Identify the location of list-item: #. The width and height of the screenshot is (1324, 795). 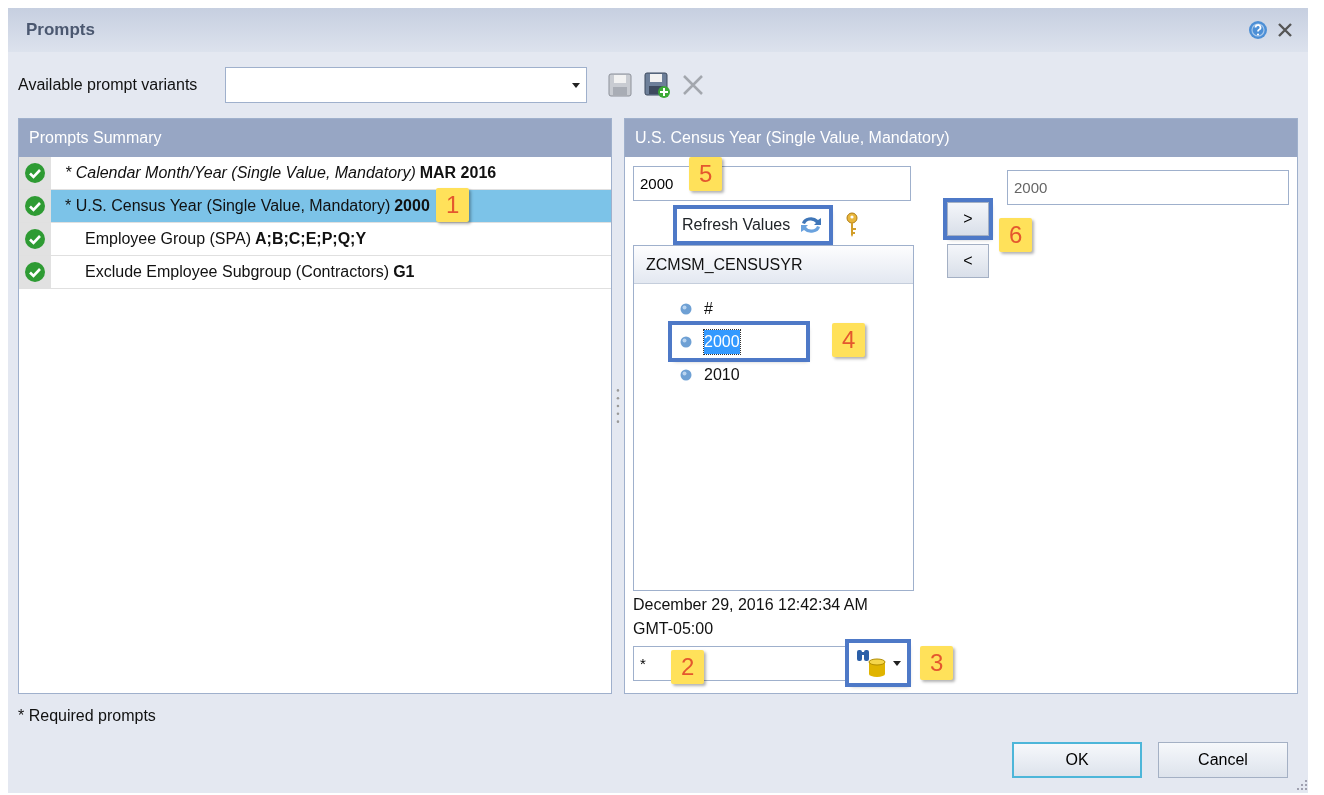
(739, 308).